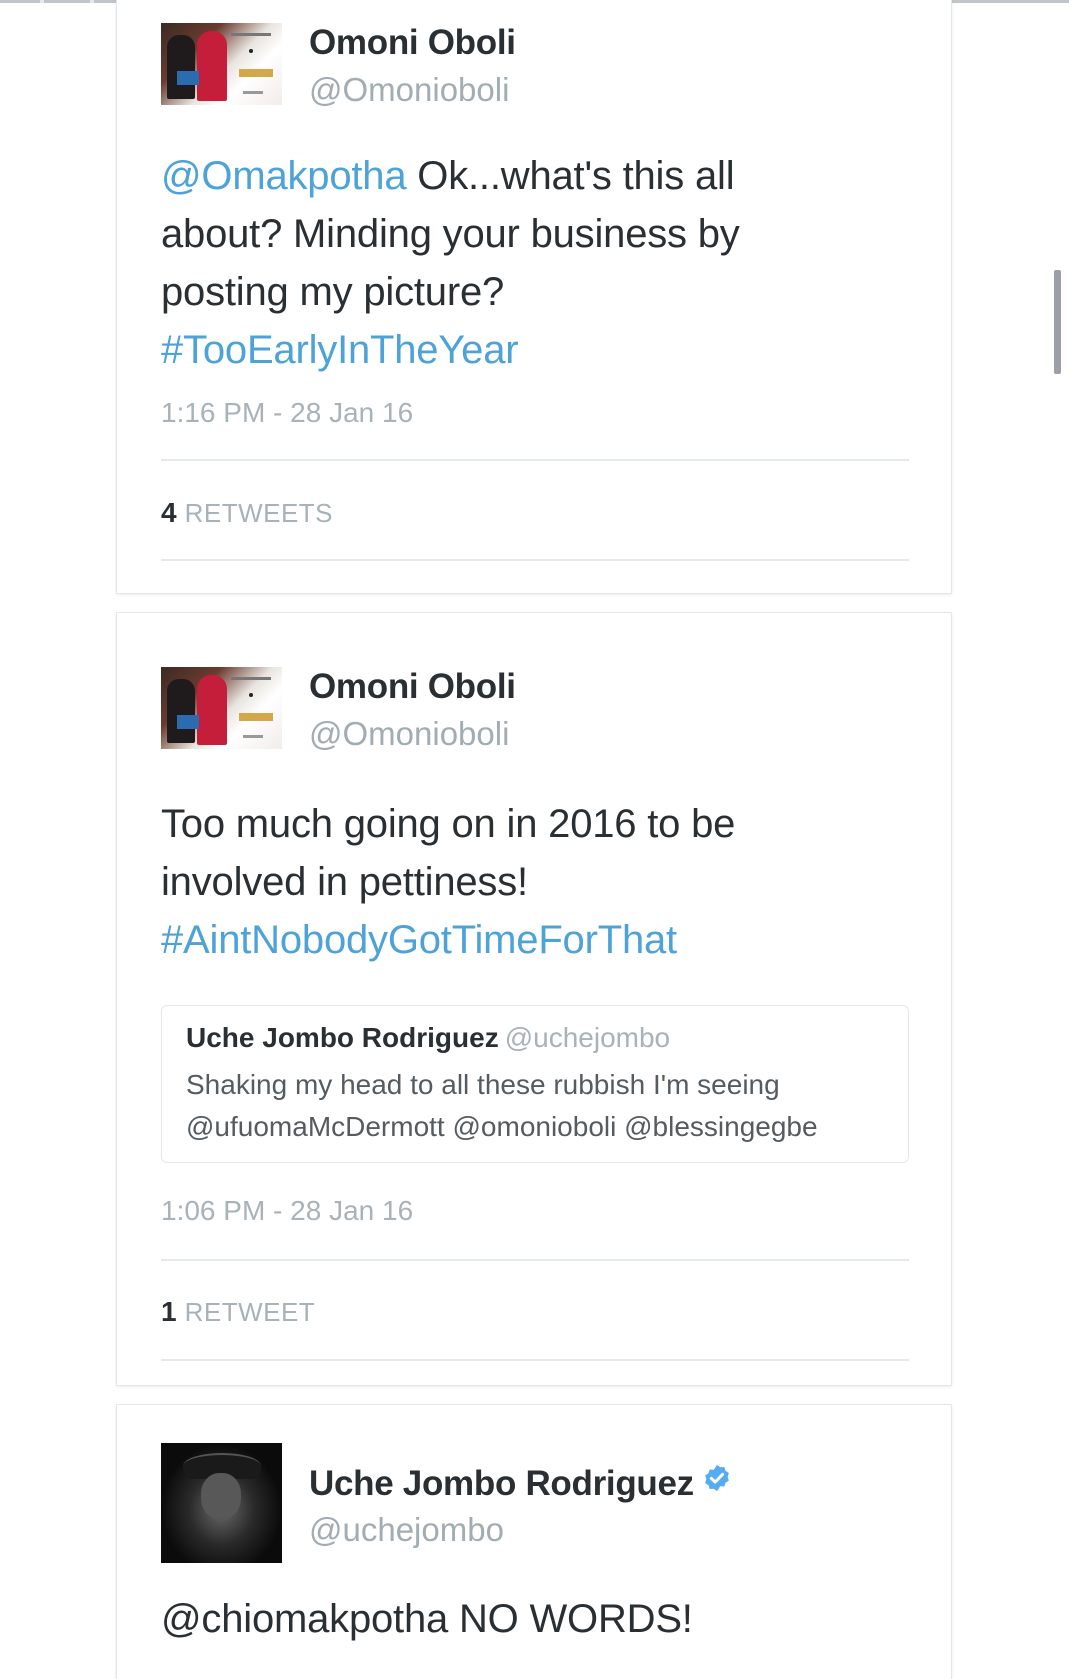  What do you see at coordinates (541, 940) in the screenshot?
I see `hashtag-link: #AintNobodyGotTimeForThat` at bounding box center [541, 940].